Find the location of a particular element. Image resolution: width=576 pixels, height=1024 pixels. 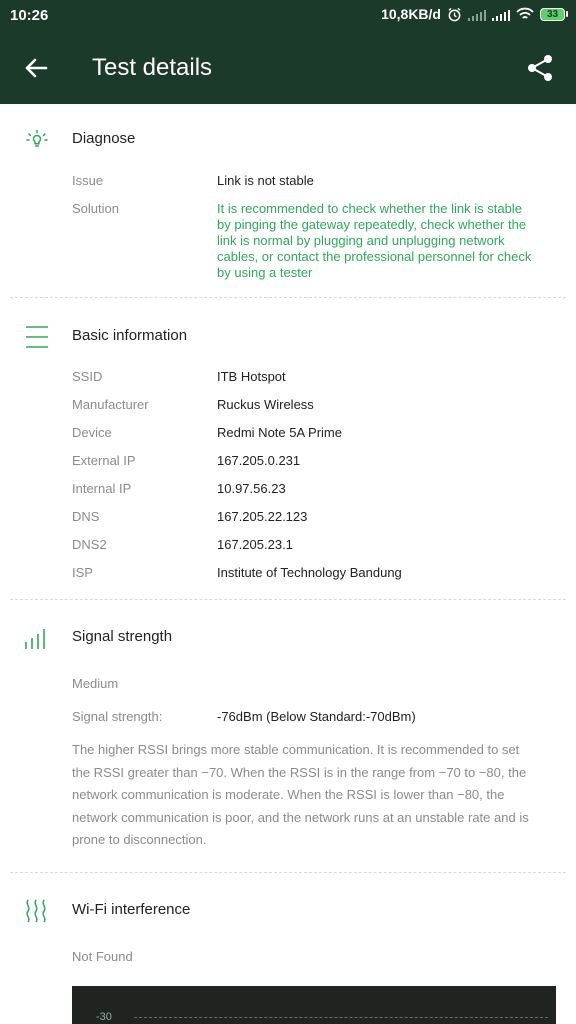

solution-label: Solution is located at coordinates (95, 208).